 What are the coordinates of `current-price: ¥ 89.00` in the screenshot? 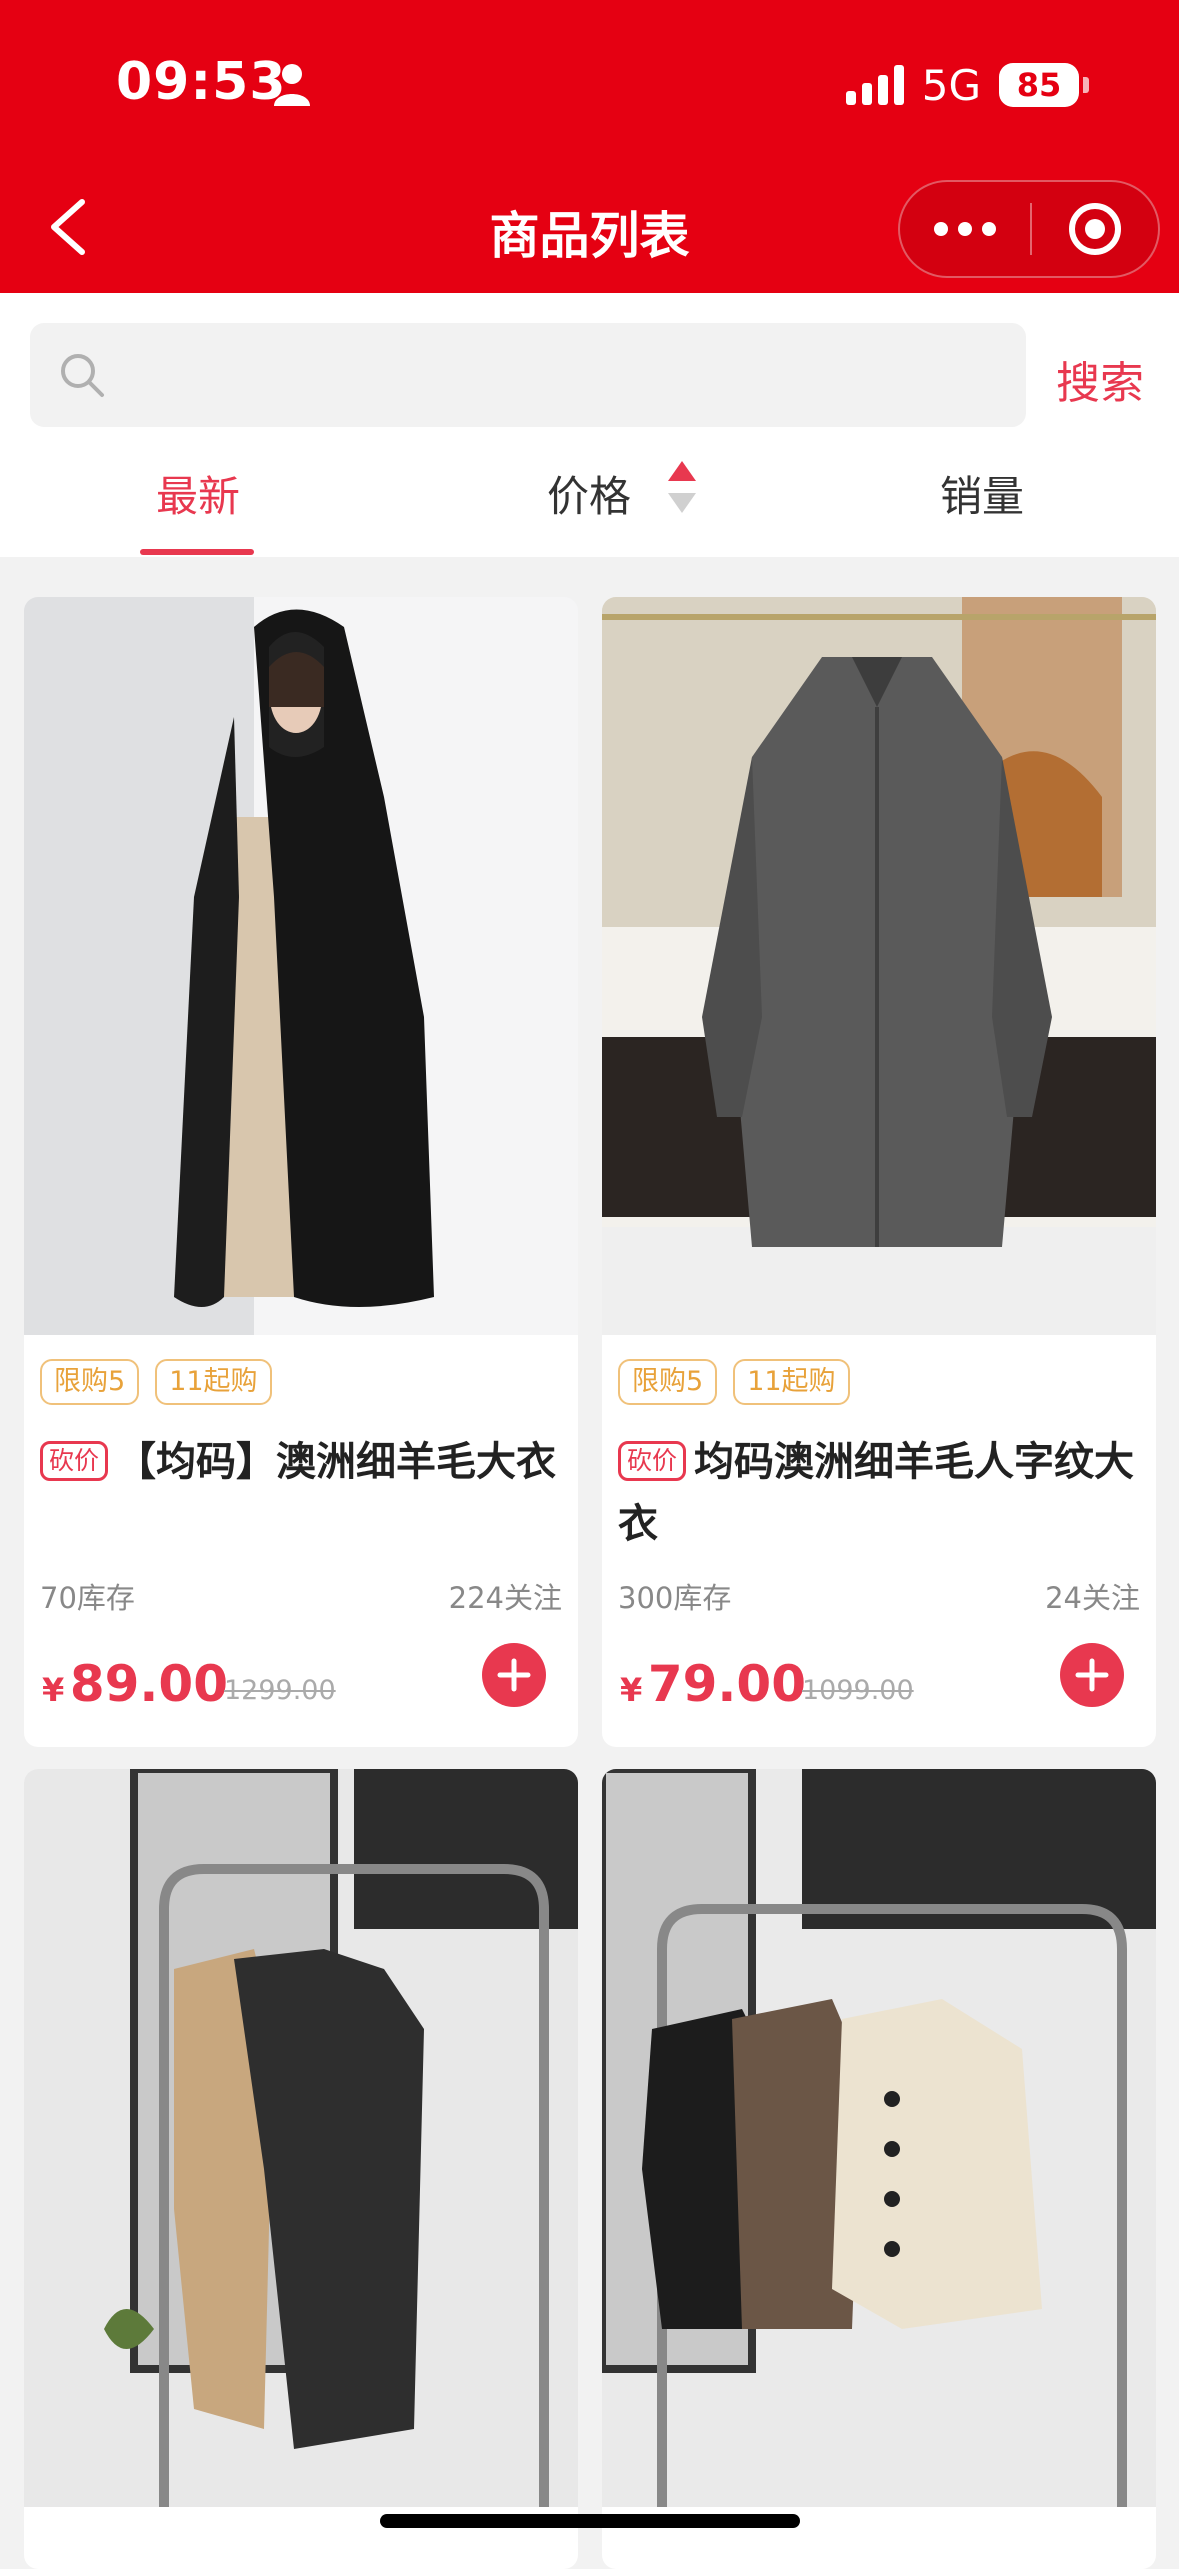 It's located at (135, 1684).